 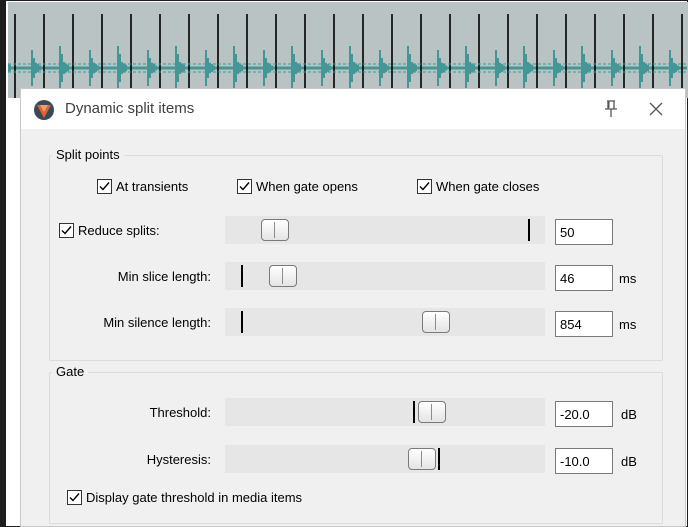 What do you see at coordinates (119, 230) in the screenshot?
I see `reduce-splits-label: Reduce splits:` at bounding box center [119, 230].